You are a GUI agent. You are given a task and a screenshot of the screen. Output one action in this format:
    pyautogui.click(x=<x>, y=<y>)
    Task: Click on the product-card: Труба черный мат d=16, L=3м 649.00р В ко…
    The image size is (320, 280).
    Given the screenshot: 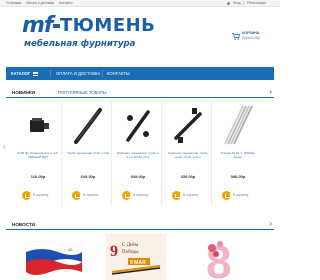 What is the action you would take?
    pyautogui.click(x=88, y=154)
    